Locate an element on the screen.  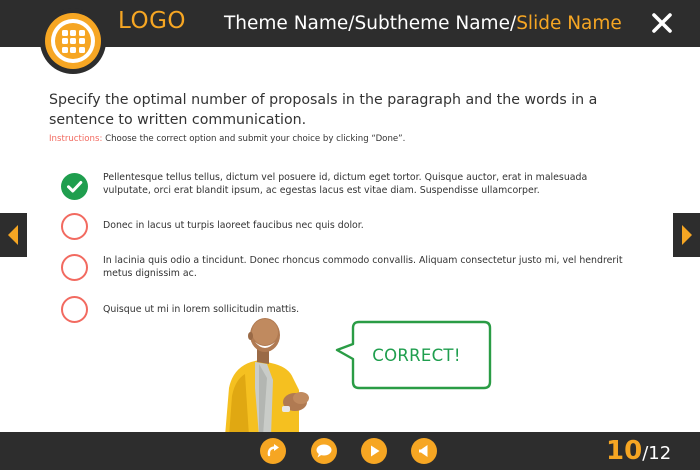
comment-icon is located at coordinates (324, 451).